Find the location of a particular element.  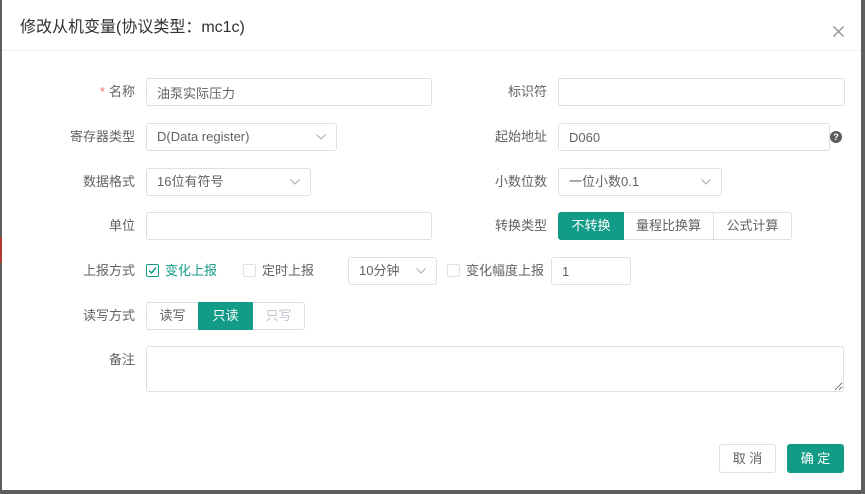

register-type-select: D(Data register) is located at coordinates (241, 137).